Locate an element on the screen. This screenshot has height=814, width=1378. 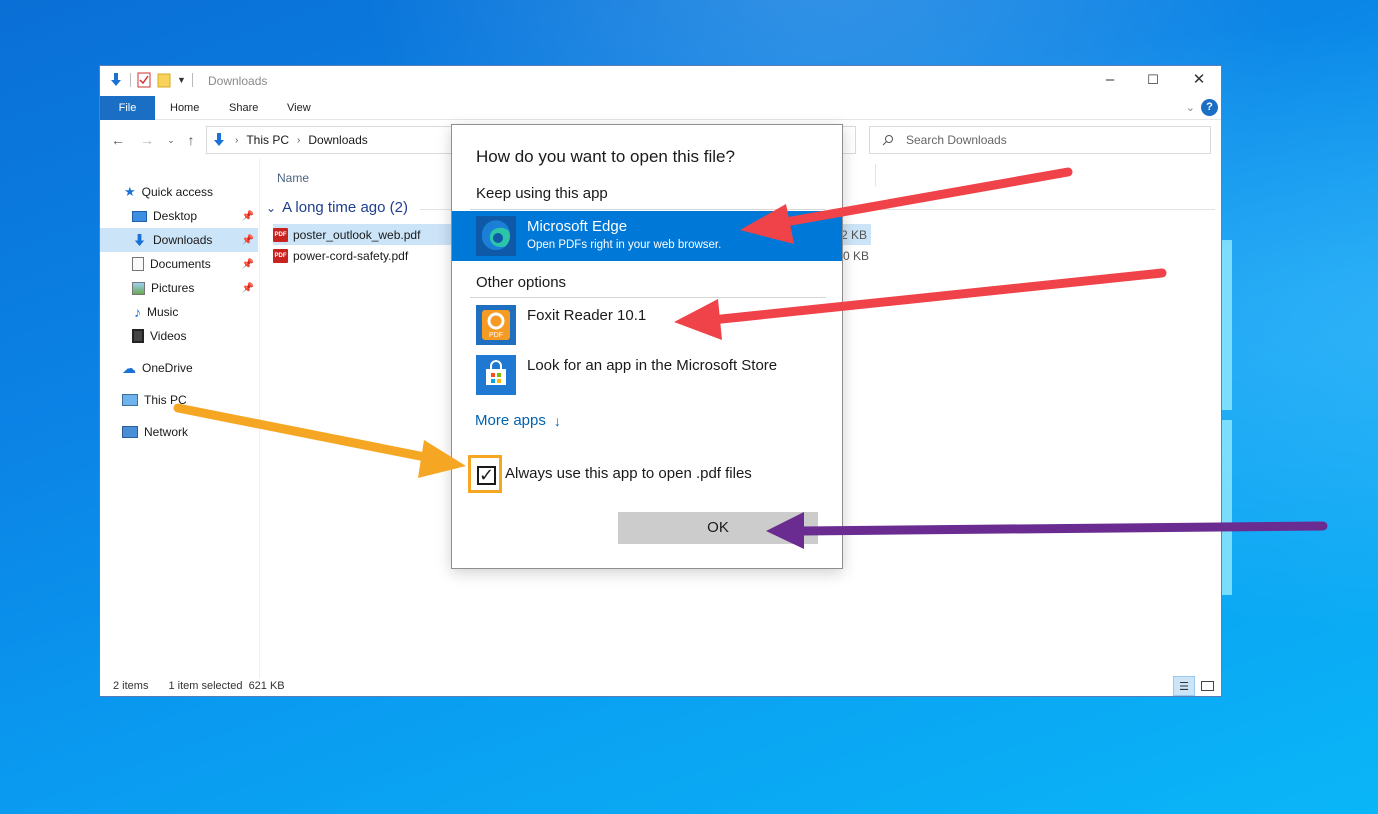
quick-access-toolbar: ▼ is located at coordinates (150, 80).